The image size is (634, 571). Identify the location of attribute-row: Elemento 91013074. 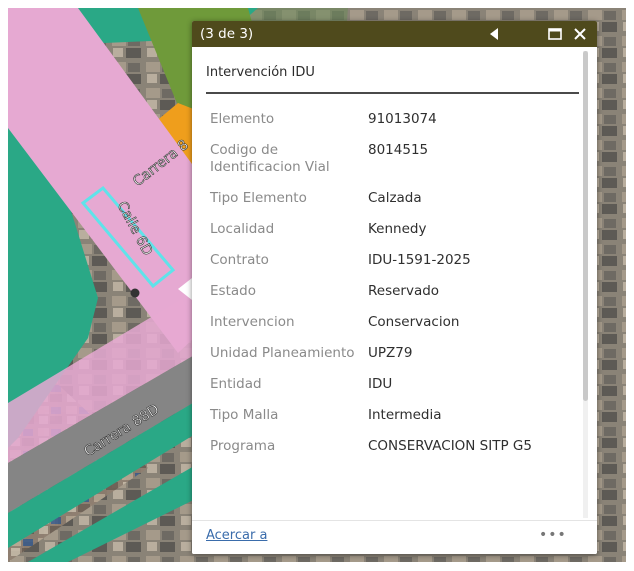
(395, 119).